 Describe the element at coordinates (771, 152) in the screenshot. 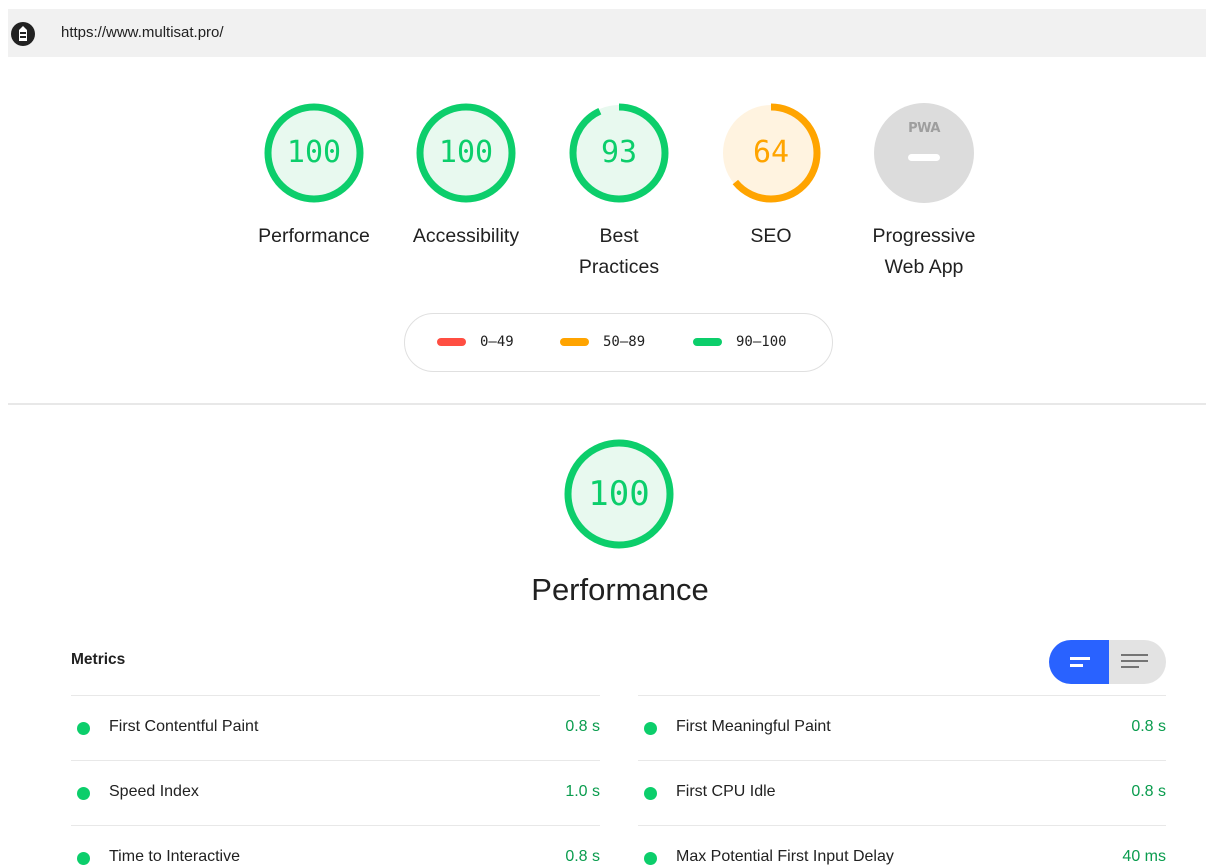

I see `gauge-score: 64` at that location.